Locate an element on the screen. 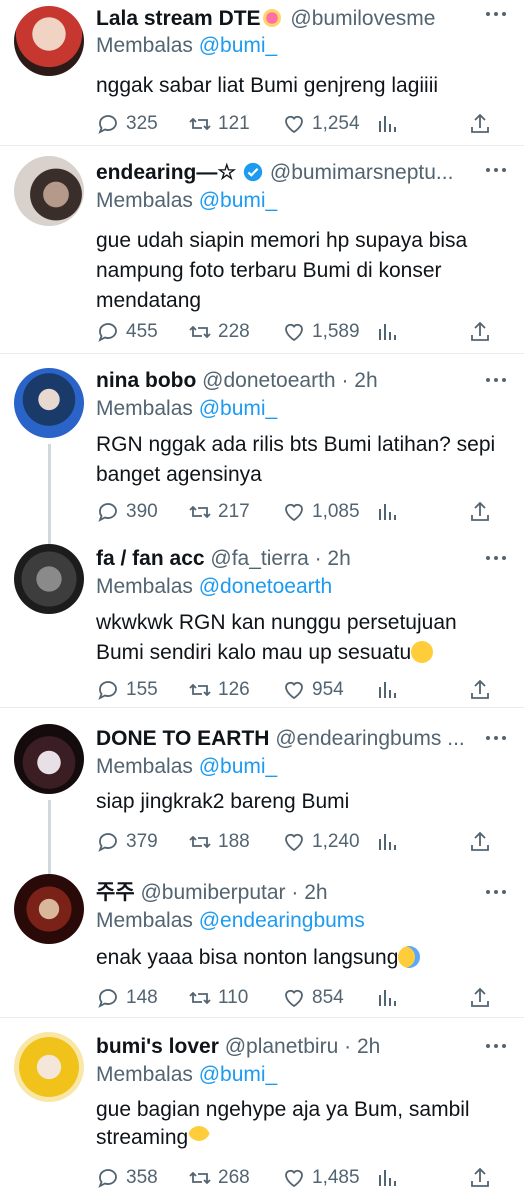 The image size is (524, 1200). retweet-button: 268 is located at coordinates (219, 1178).